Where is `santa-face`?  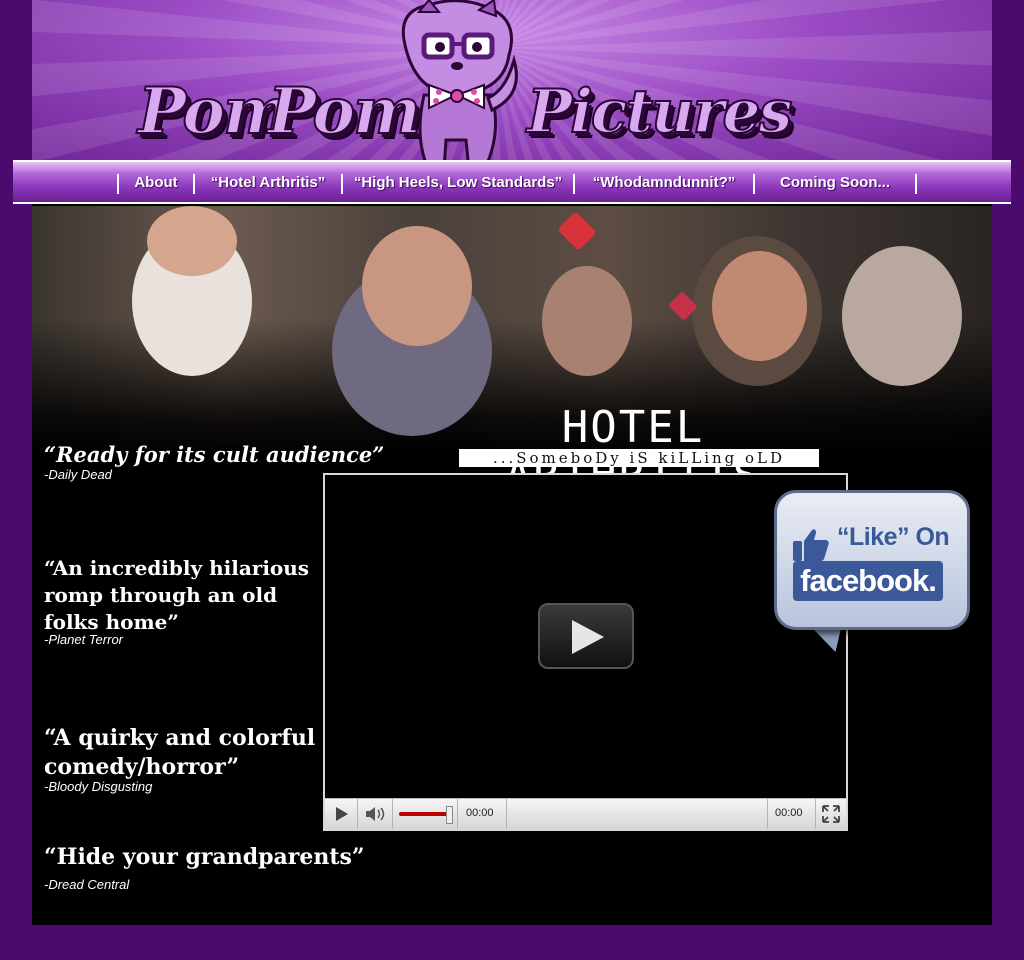
santa-face is located at coordinates (192, 241).